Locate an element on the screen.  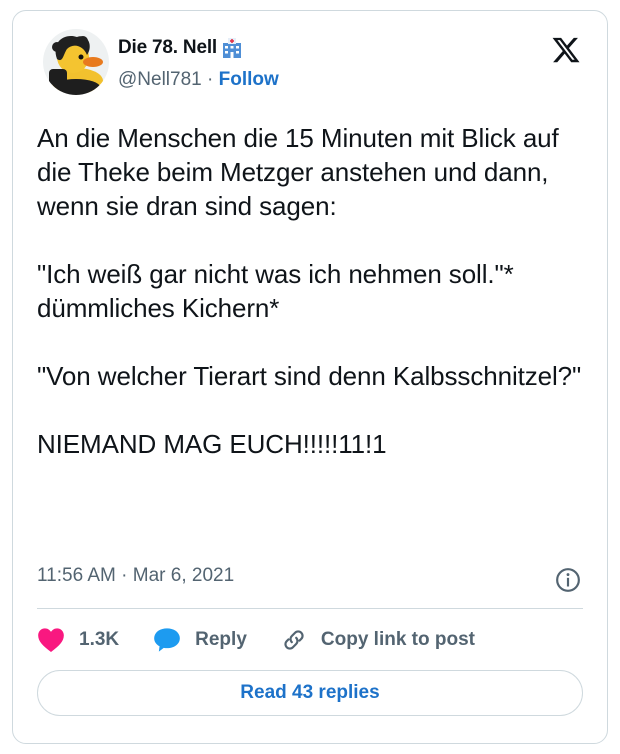
follow-button: Follow is located at coordinates (249, 79).